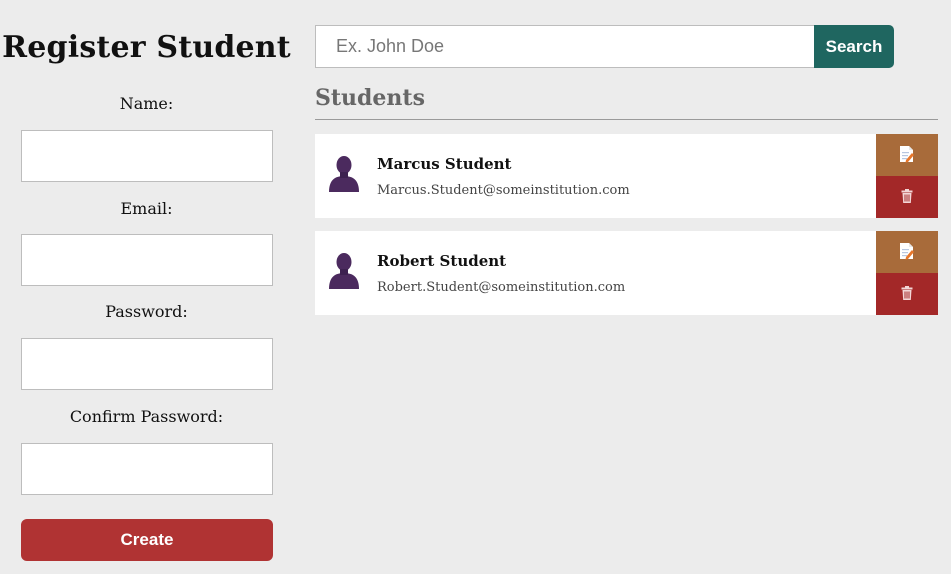 Image resolution: width=951 pixels, height=574 pixels. I want to click on name-input, so click(147, 156).